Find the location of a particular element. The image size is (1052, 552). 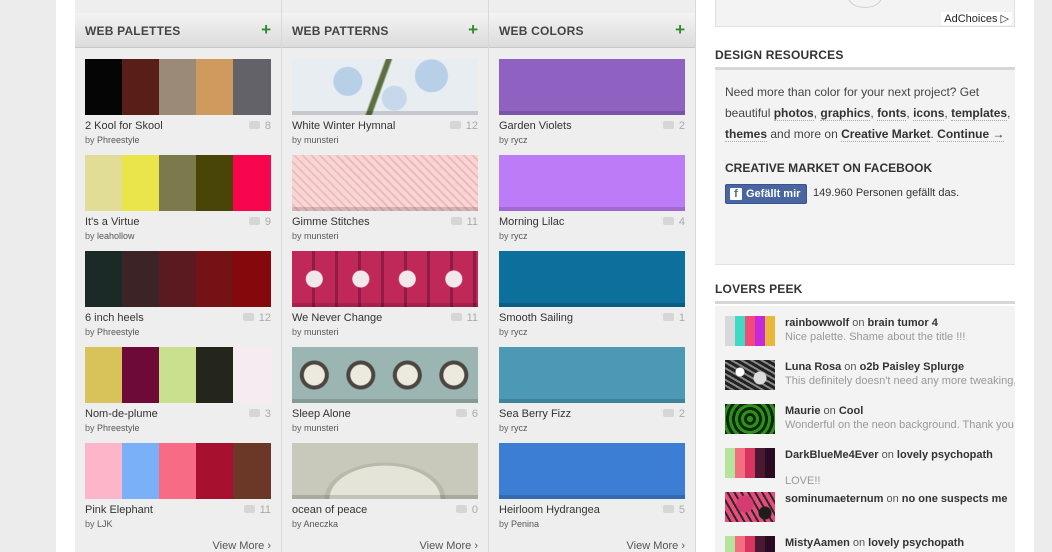

resource-link-icons: icons is located at coordinates (929, 113).